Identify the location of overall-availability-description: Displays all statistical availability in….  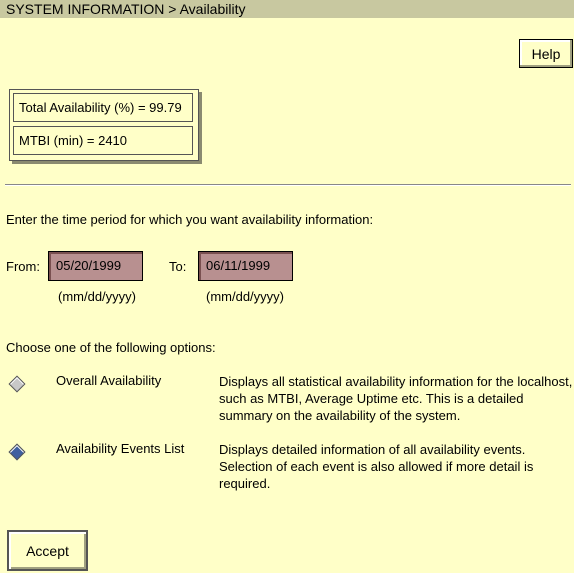
(396, 398).